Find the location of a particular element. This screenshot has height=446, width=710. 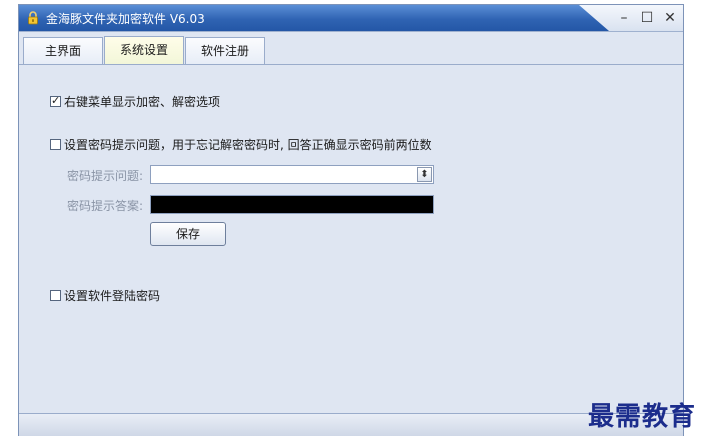

hint-answer-input is located at coordinates (292, 204).